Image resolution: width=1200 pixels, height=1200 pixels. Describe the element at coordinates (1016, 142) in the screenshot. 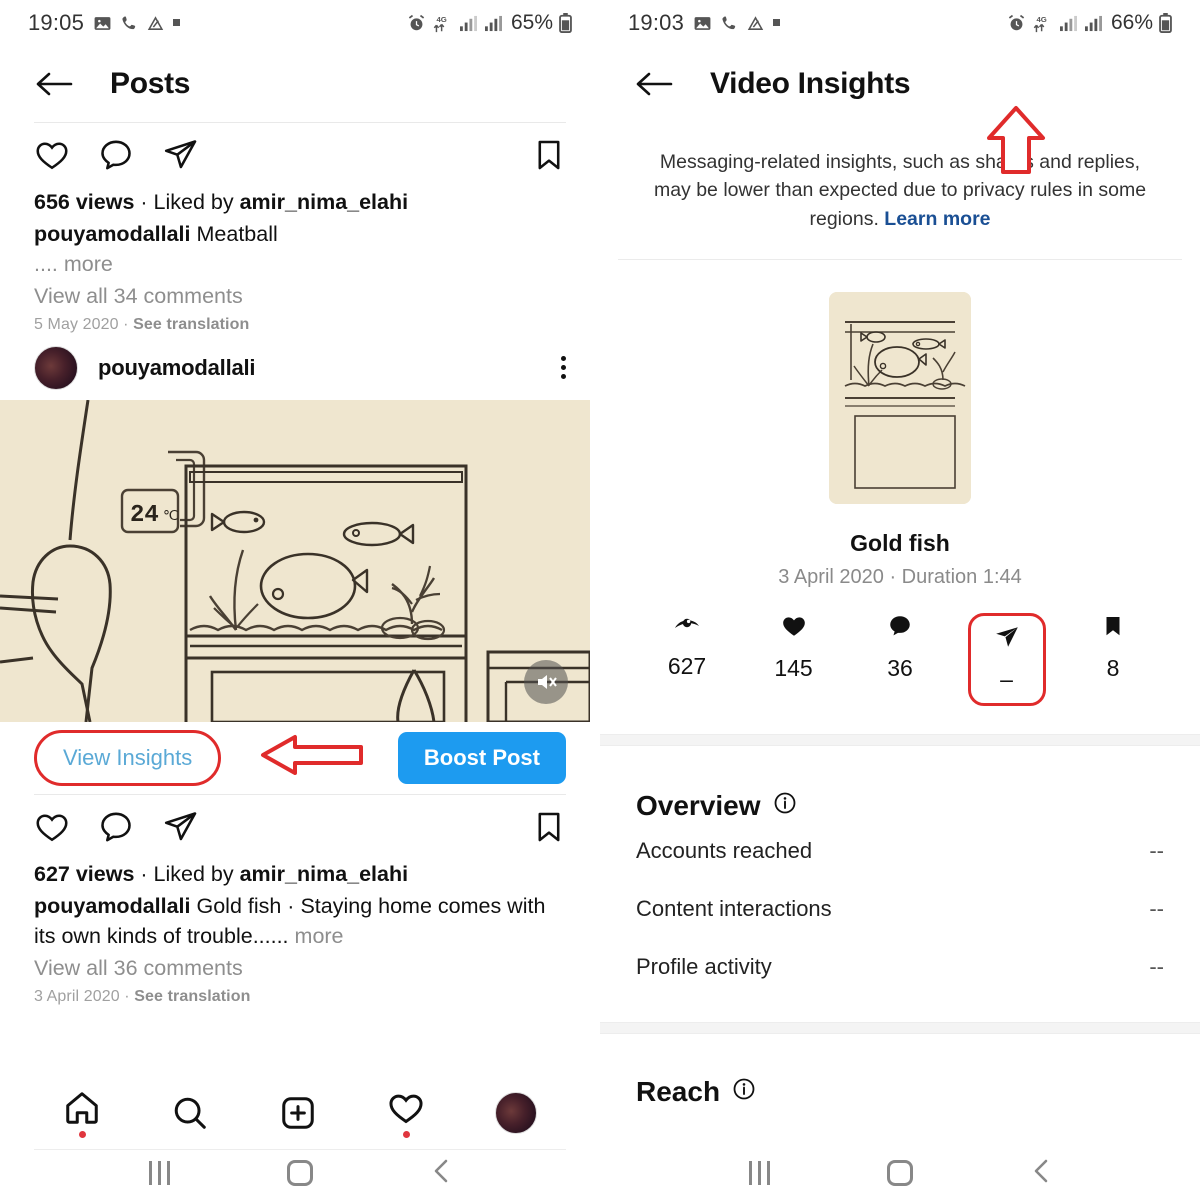

I see `red-up-arrow-annotation` at that location.